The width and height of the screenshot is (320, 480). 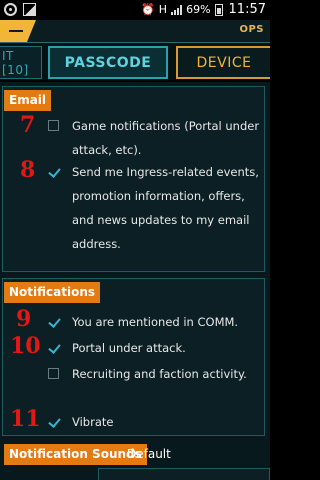 I want to click on notification-sound-value: Default, so click(x=149, y=454).